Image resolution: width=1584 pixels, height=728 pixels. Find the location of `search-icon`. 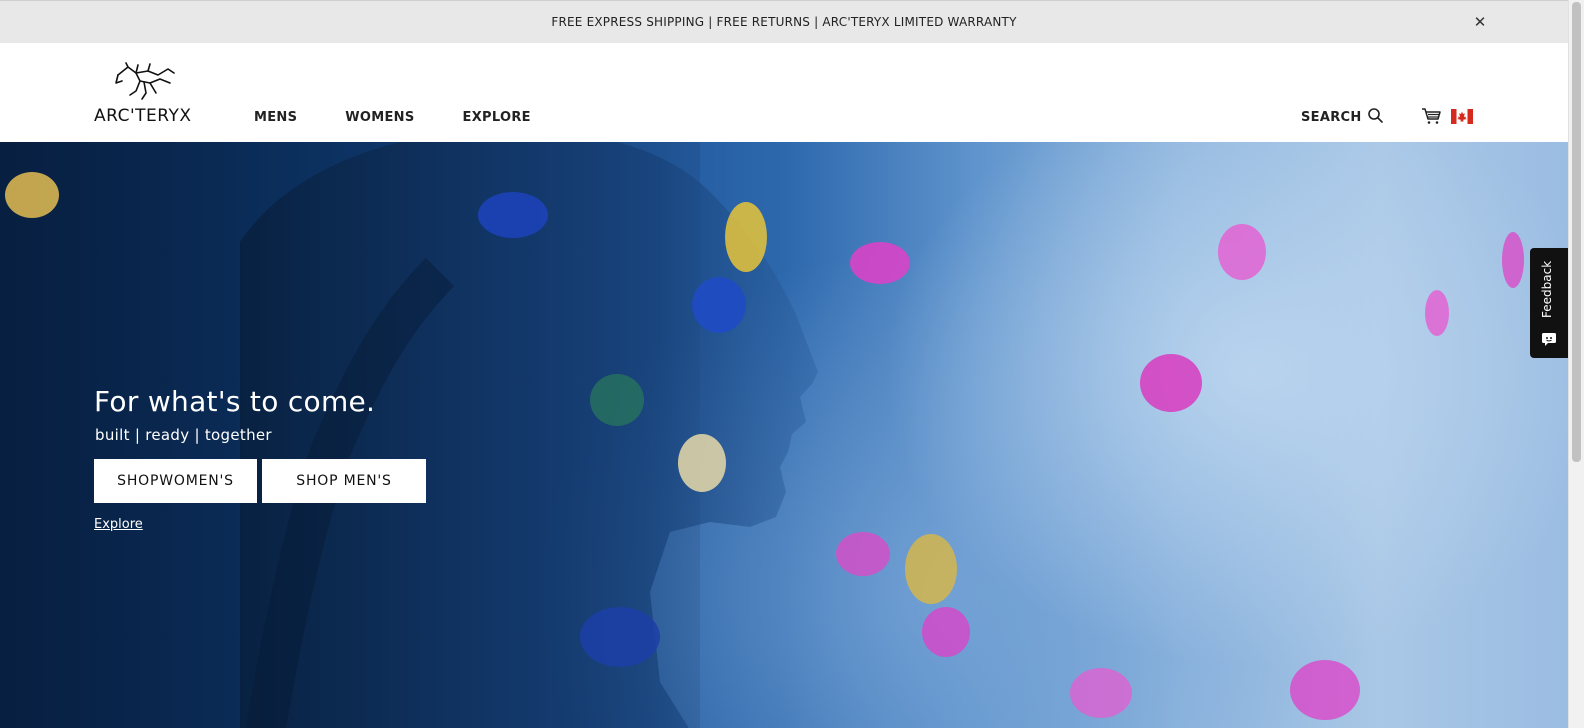

search-icon is located at coordinates (1375, 115).